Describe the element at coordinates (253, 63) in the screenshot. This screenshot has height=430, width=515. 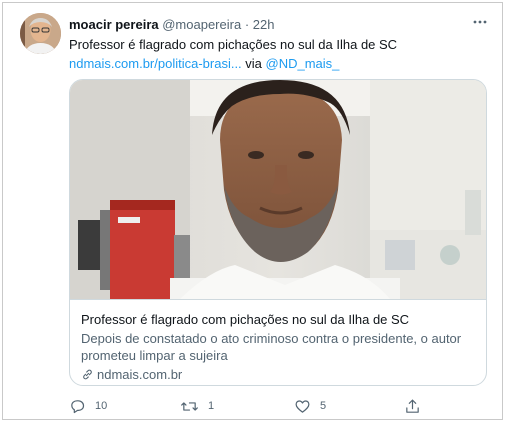
I see `via-text: via` at that location.